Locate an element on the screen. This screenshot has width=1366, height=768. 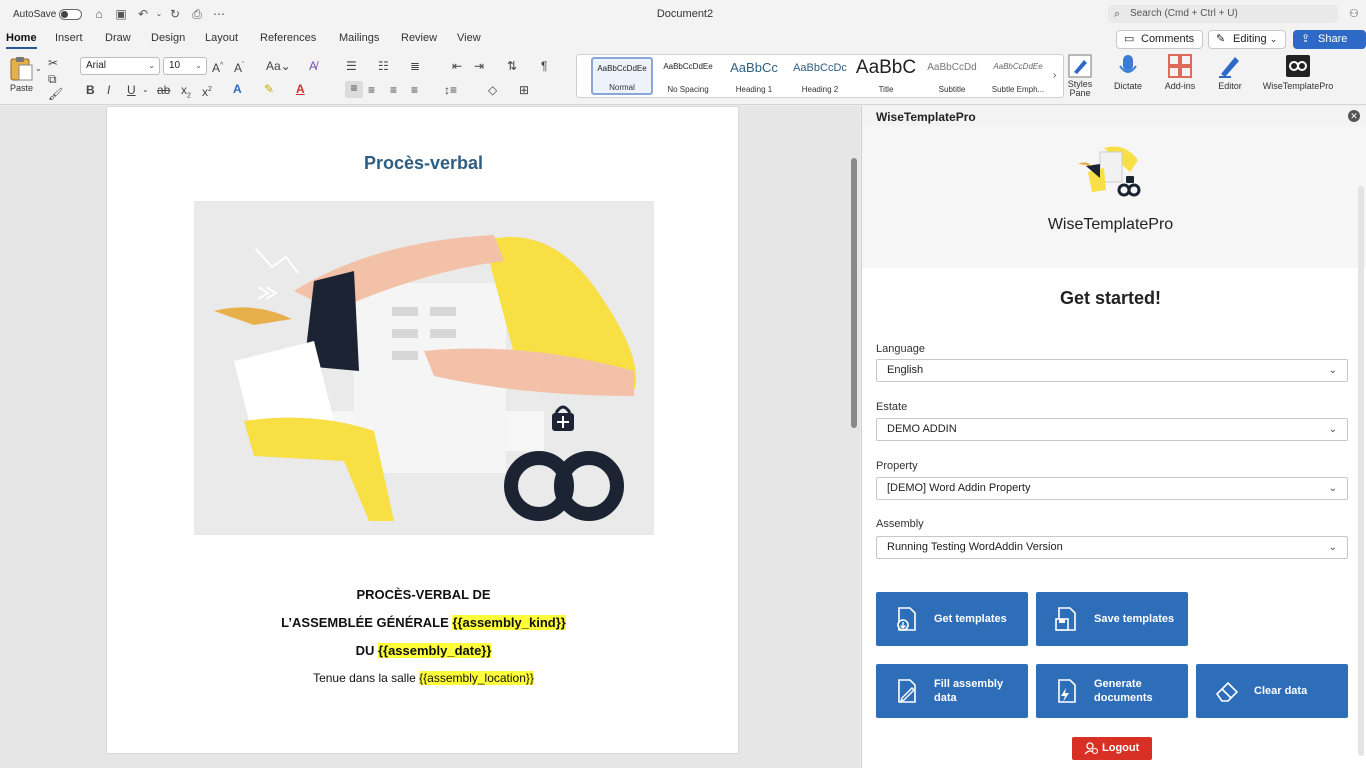
shrink-font-icon: Aˇ is located at coordinates (239, 67).